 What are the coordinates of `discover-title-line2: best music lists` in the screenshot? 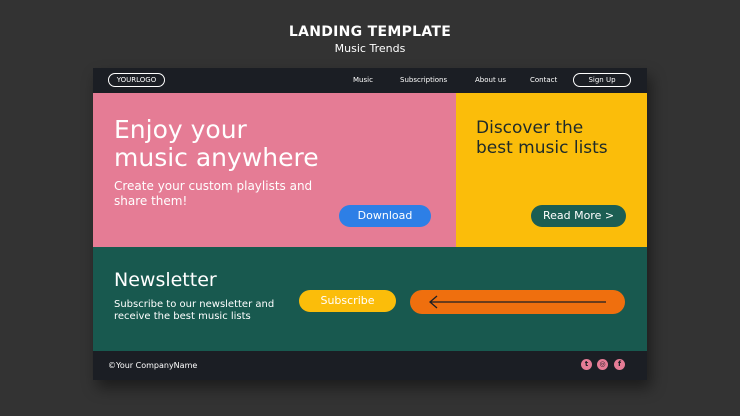 It's located at (542, 148).